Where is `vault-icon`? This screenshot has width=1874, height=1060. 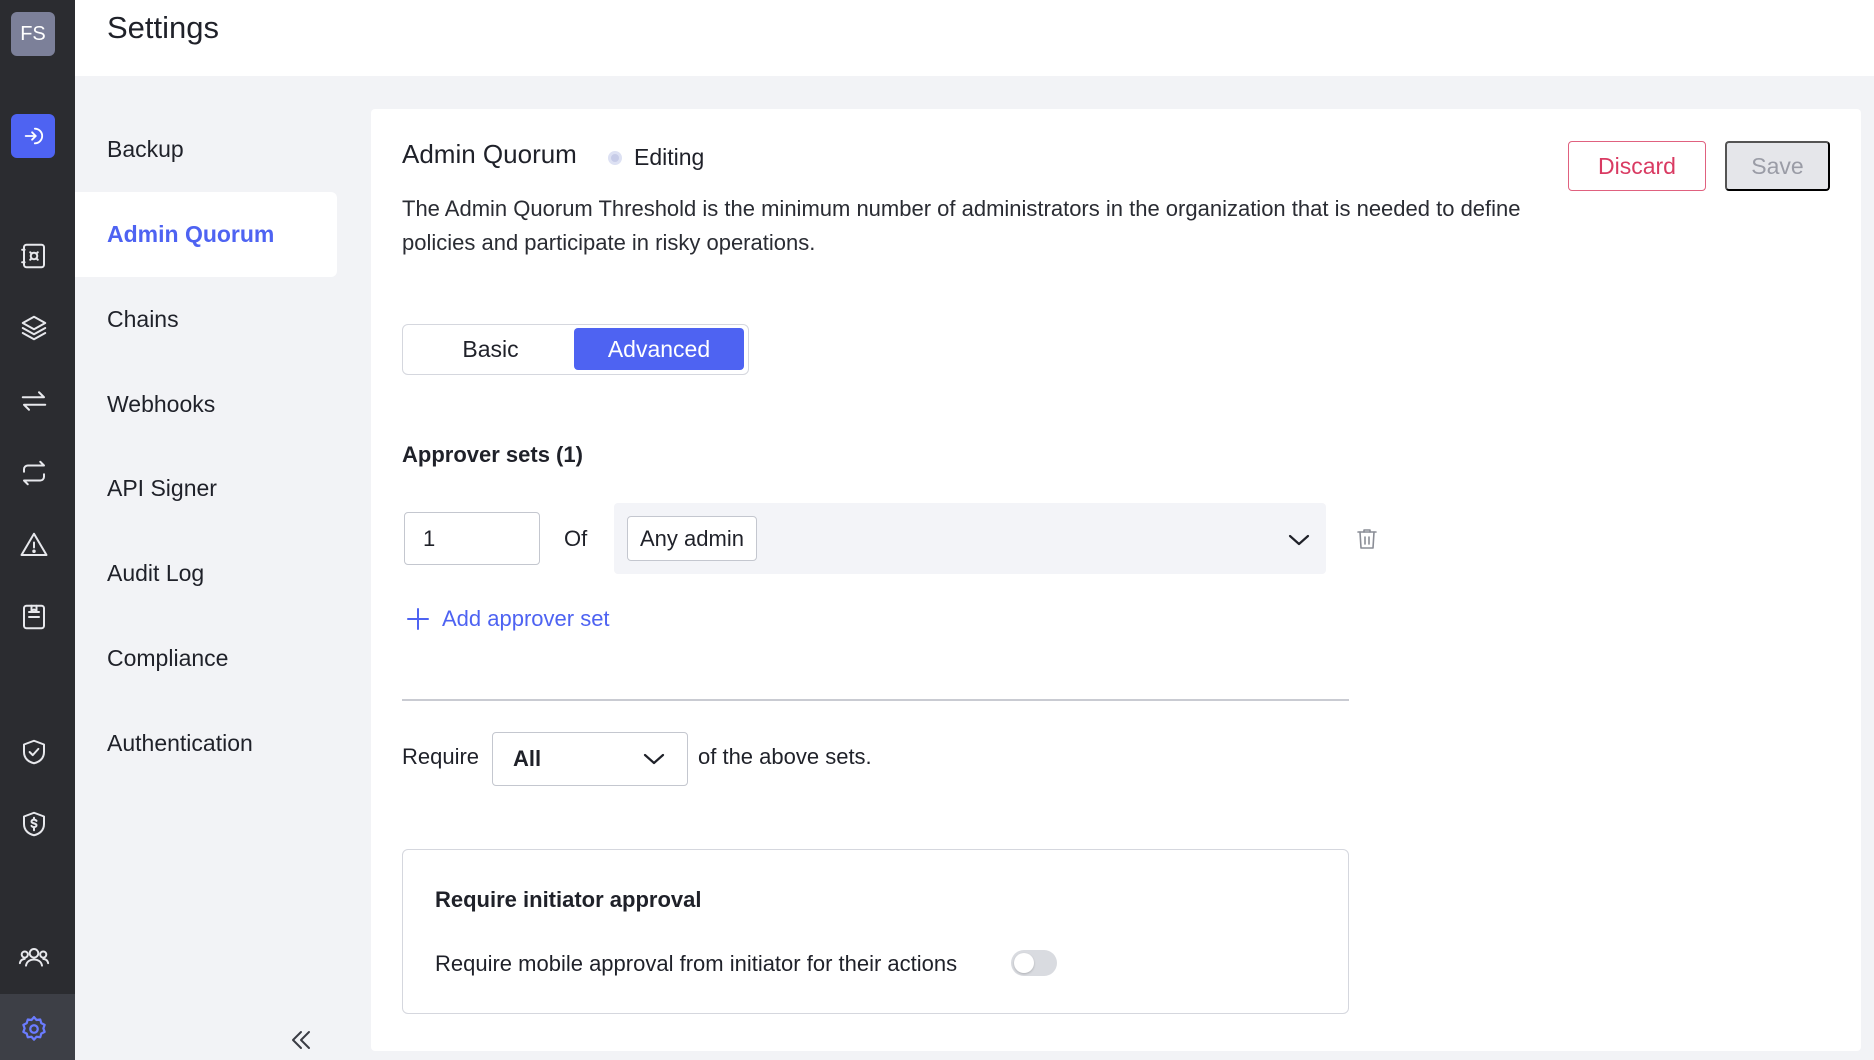
vault-icon is located at coordinates (34, 256).